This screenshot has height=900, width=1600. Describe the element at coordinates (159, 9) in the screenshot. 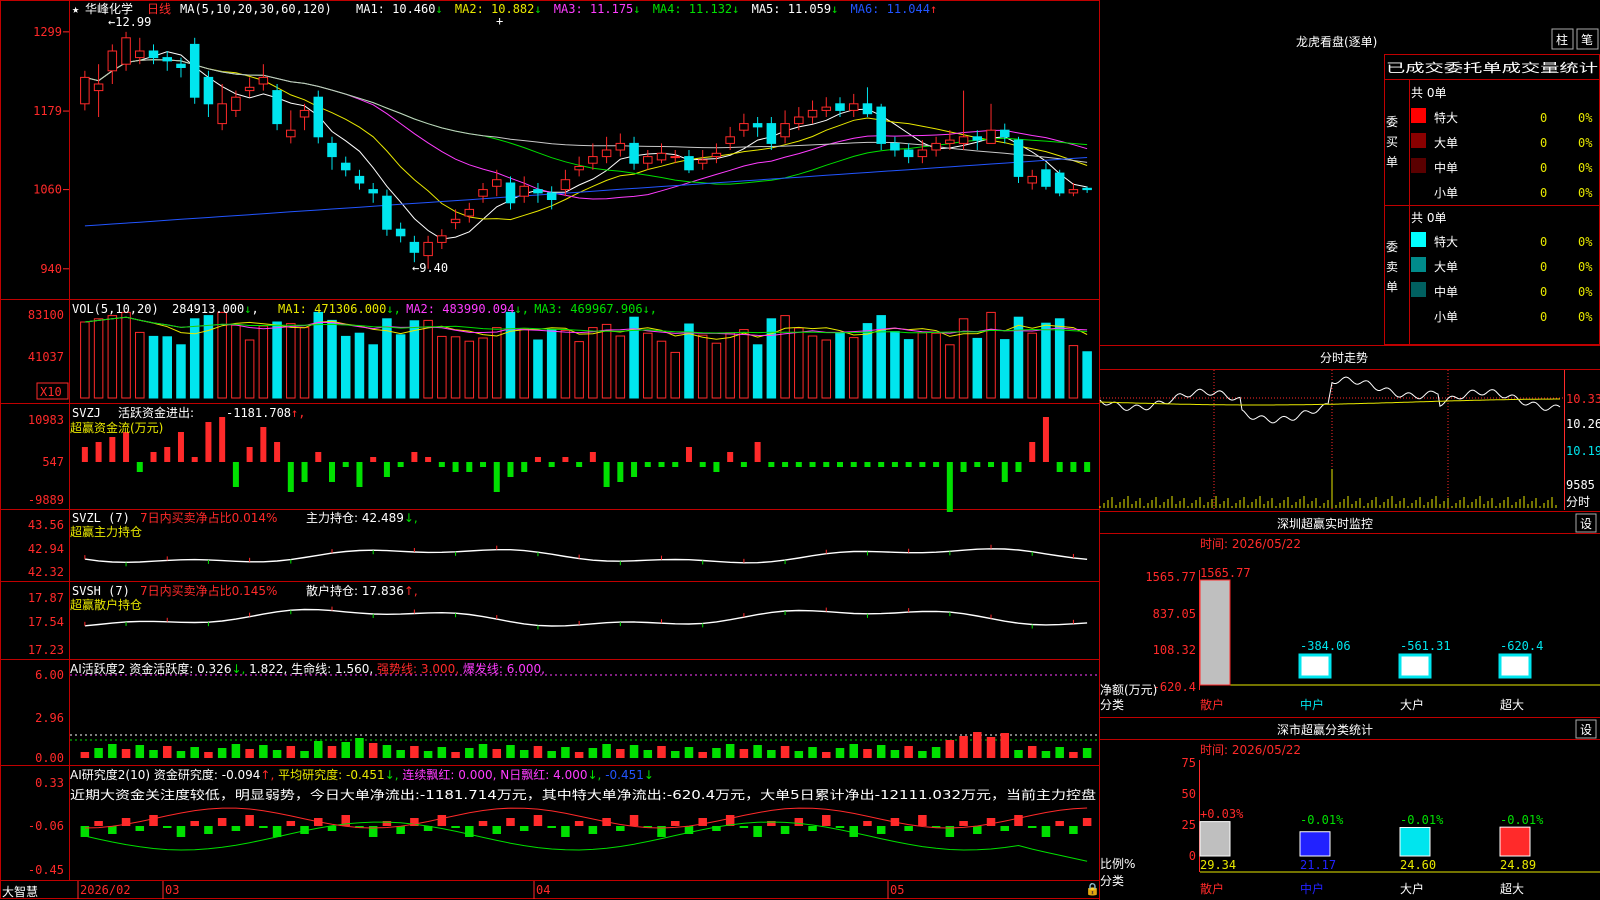

I see `period-label: 日线` at that location.